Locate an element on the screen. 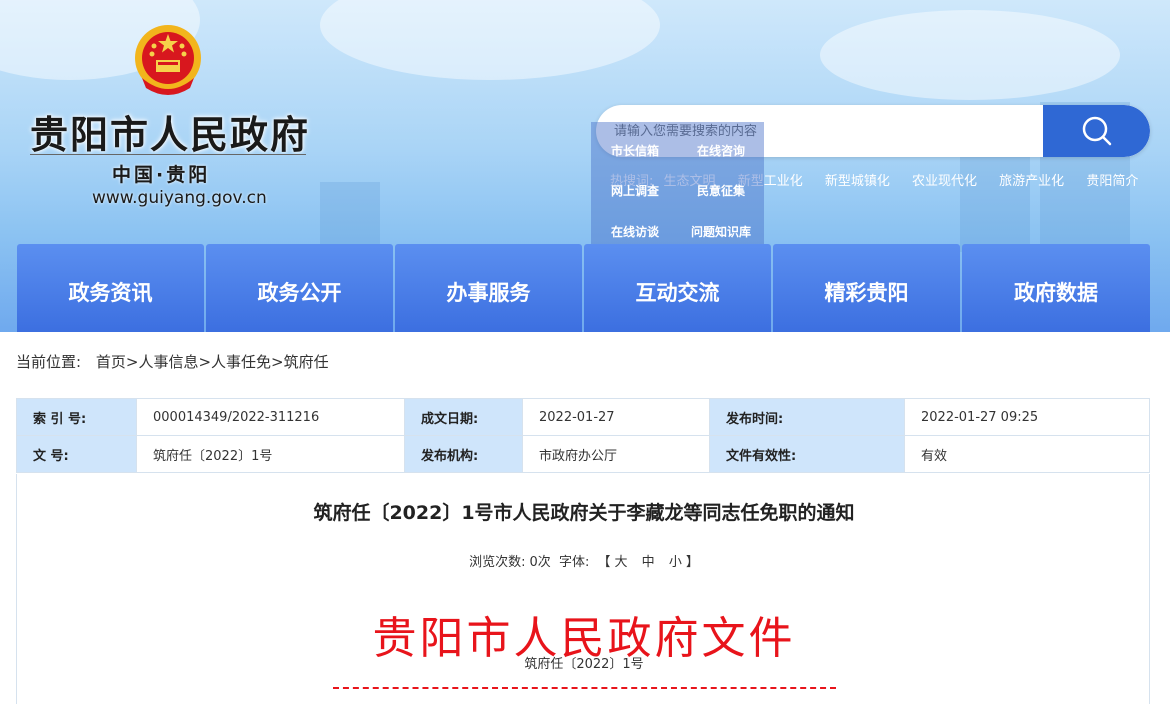 The height and width of the screenshot is (704, 1170). breadcrumb-item-home: 首页 is located at coordinates (111, 362).